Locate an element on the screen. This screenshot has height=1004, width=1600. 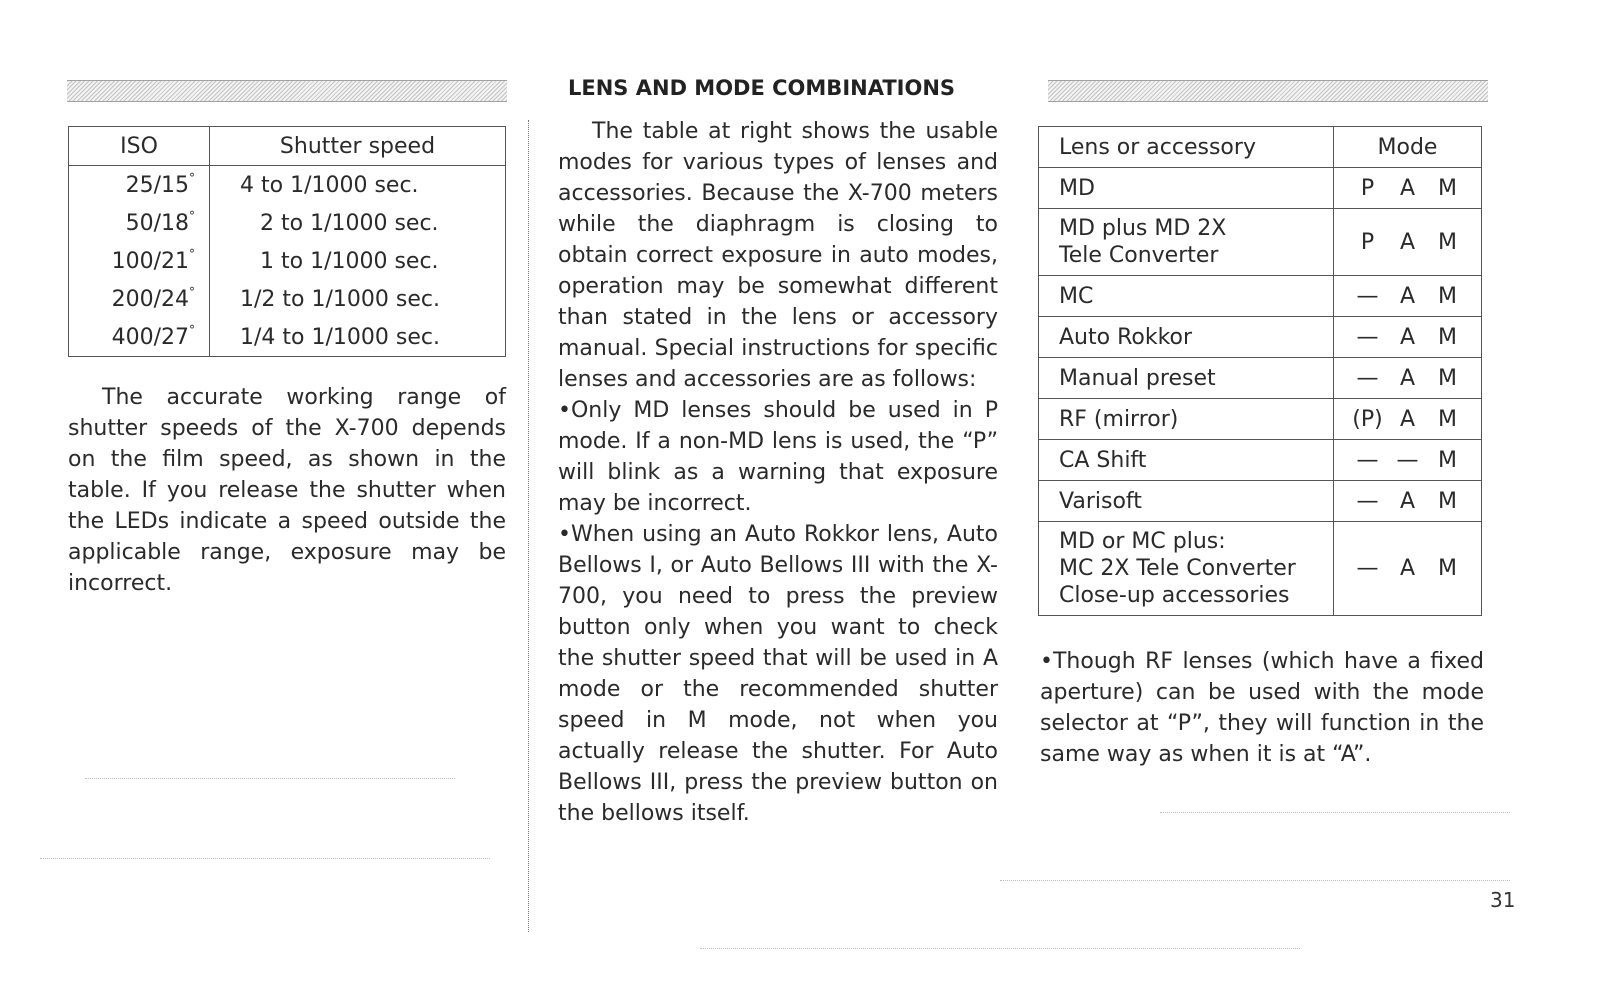
column-divider is located at coordinates (528, 526).